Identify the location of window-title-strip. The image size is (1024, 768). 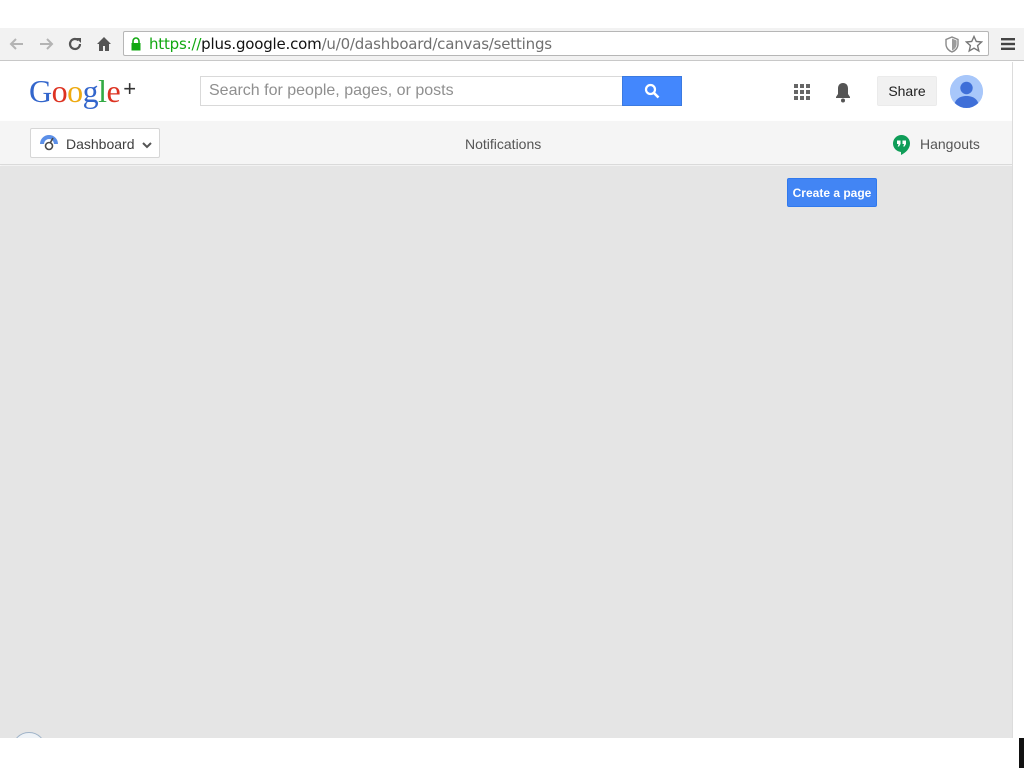
(512, 14).